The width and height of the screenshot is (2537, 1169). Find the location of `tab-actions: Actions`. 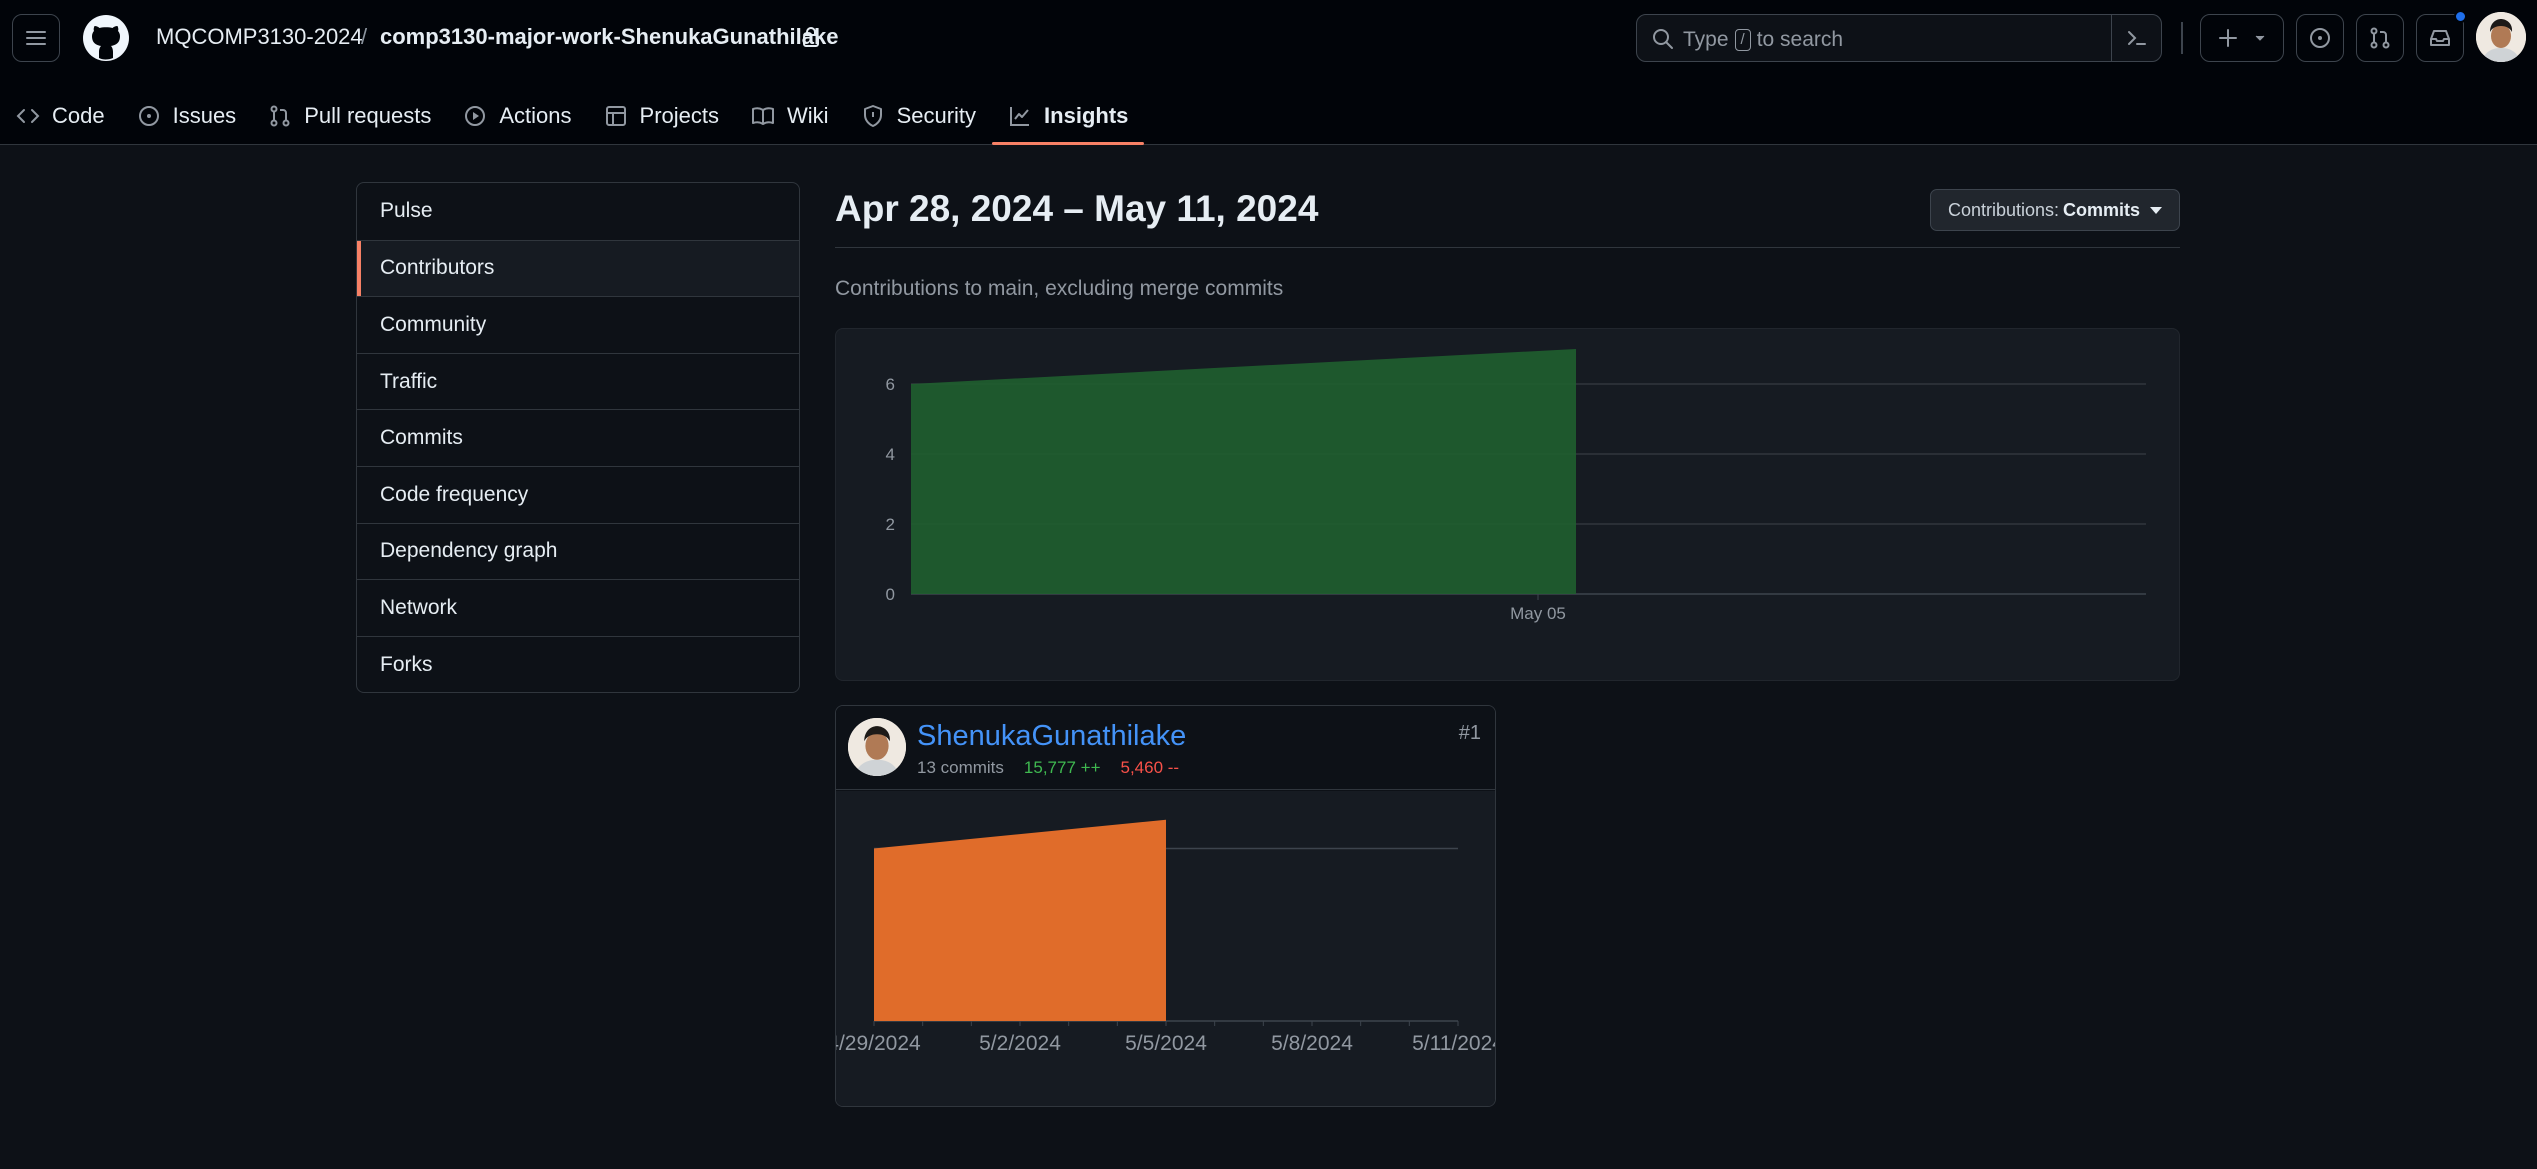

tab-actions: Actions is located at coordinates (517, 116).